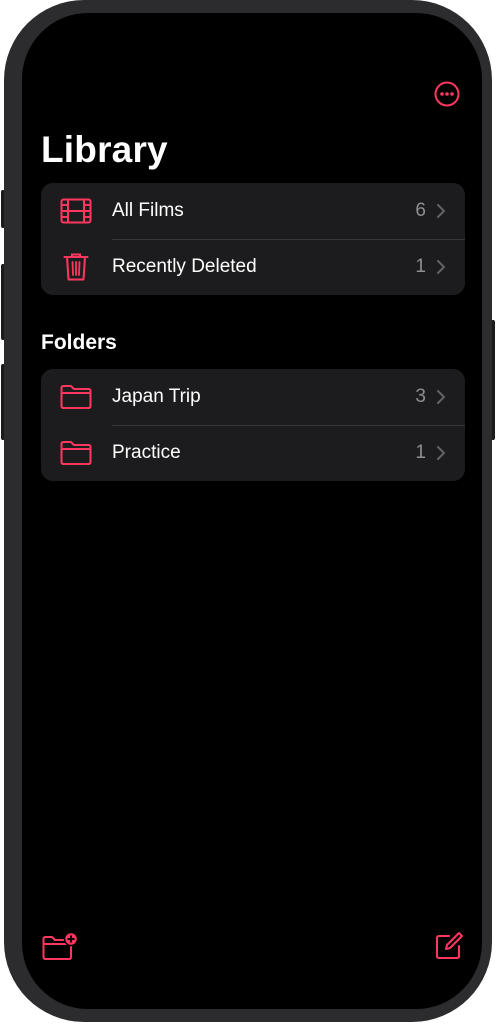 Image resolution: width=504 pixels, height=1024 pixels. I want to click on row-count: 6, so click(420, 210).